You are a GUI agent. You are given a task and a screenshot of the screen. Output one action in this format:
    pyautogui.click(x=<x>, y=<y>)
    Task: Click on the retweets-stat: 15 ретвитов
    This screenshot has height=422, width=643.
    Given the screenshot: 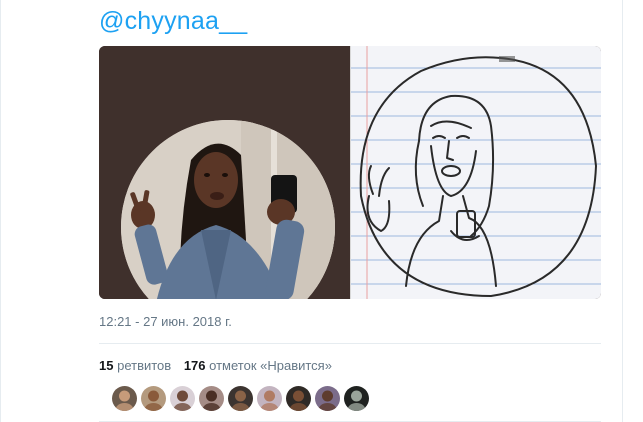 What is the action you would take?
    pyautogui.click(x=137, y=365)
    